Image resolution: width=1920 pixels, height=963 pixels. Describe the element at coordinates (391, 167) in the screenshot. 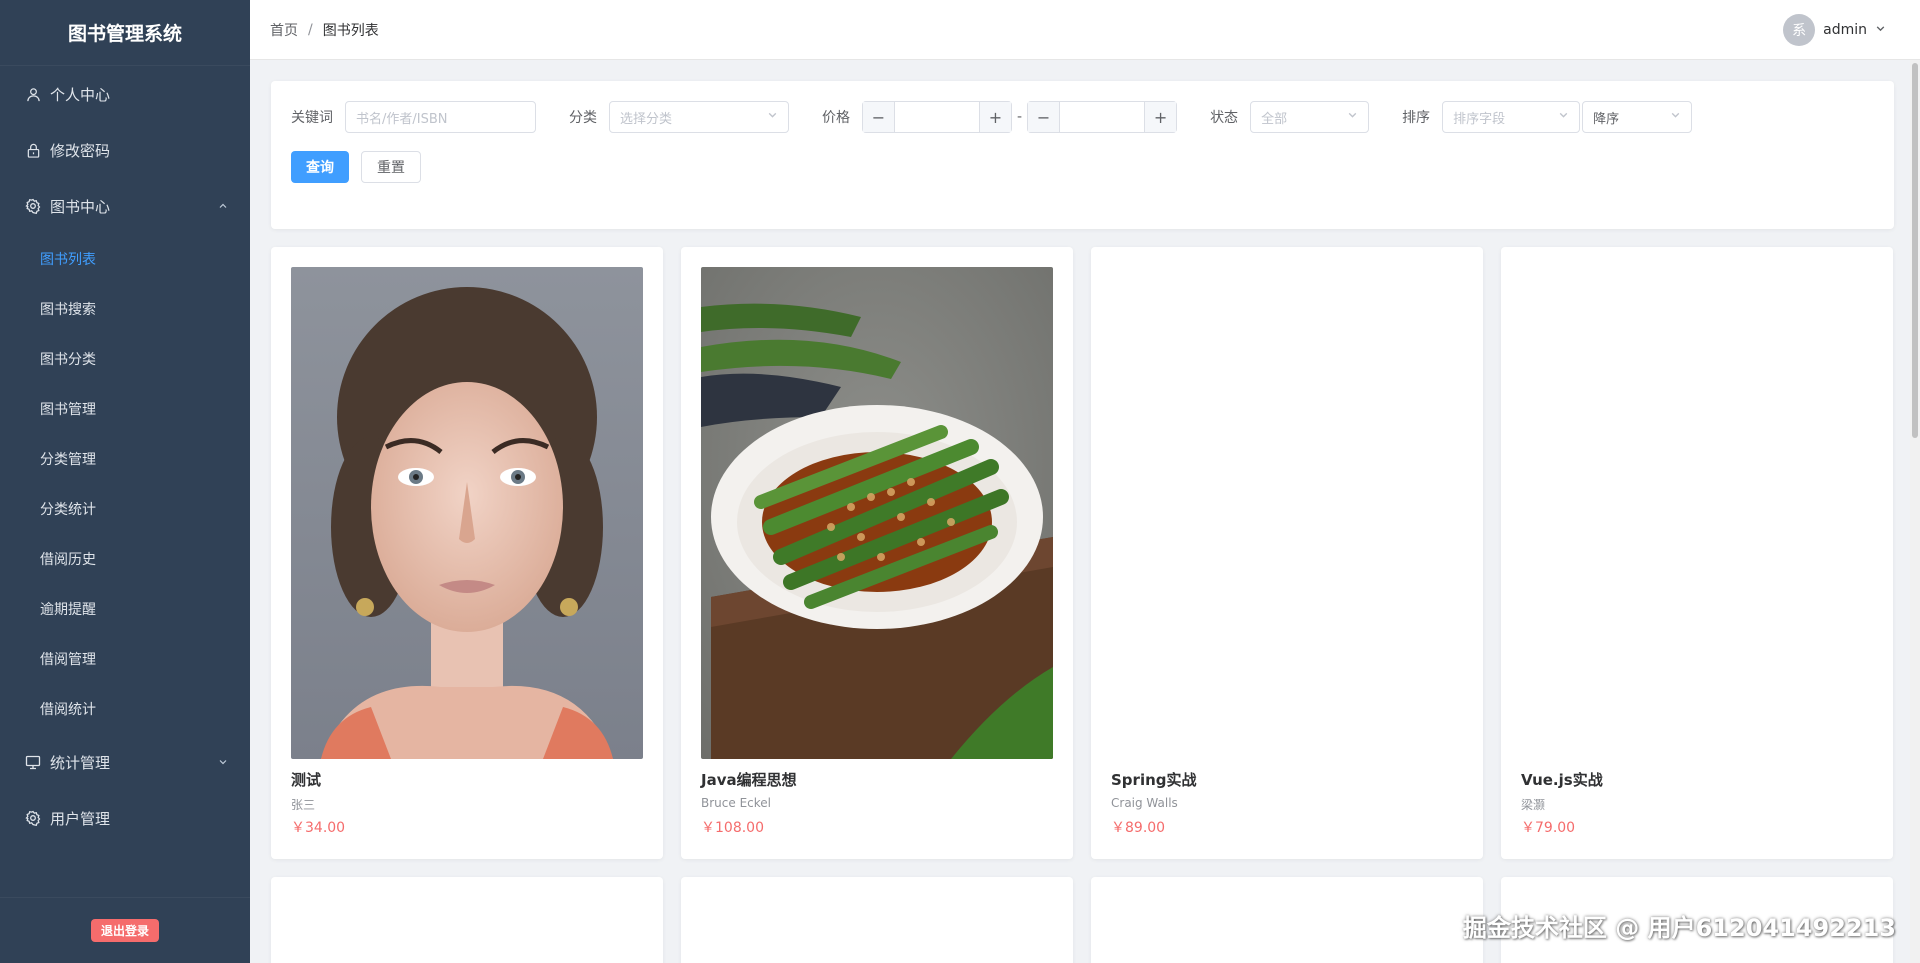

I see `reset-button: 重置` at that location.